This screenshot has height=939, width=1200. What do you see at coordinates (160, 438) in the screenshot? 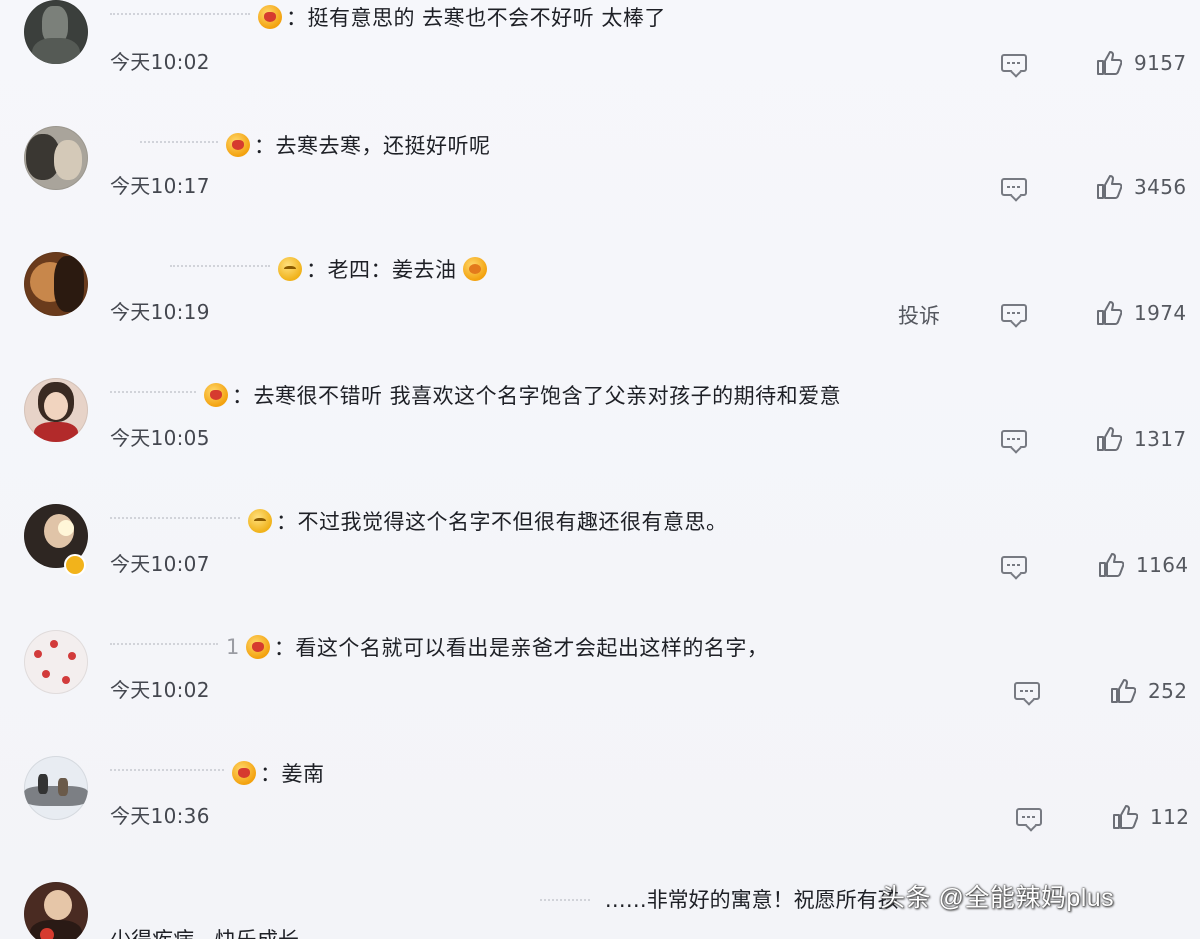
I see `comment-time: 今天10:05` at bounding box center [160, 438].